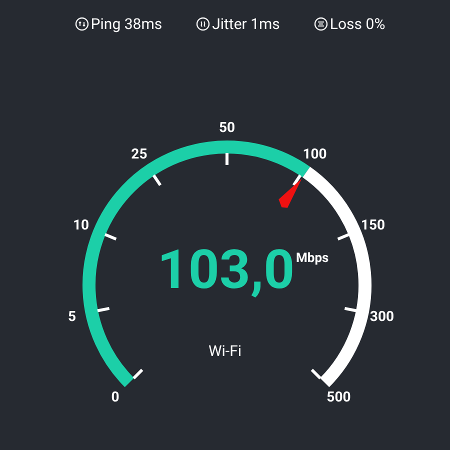 The width and height of the screenshot is (450, 450). Describe the element at coordinates (312, 258) in the screenshot. I see `speed-unit: Mbps` at that location.